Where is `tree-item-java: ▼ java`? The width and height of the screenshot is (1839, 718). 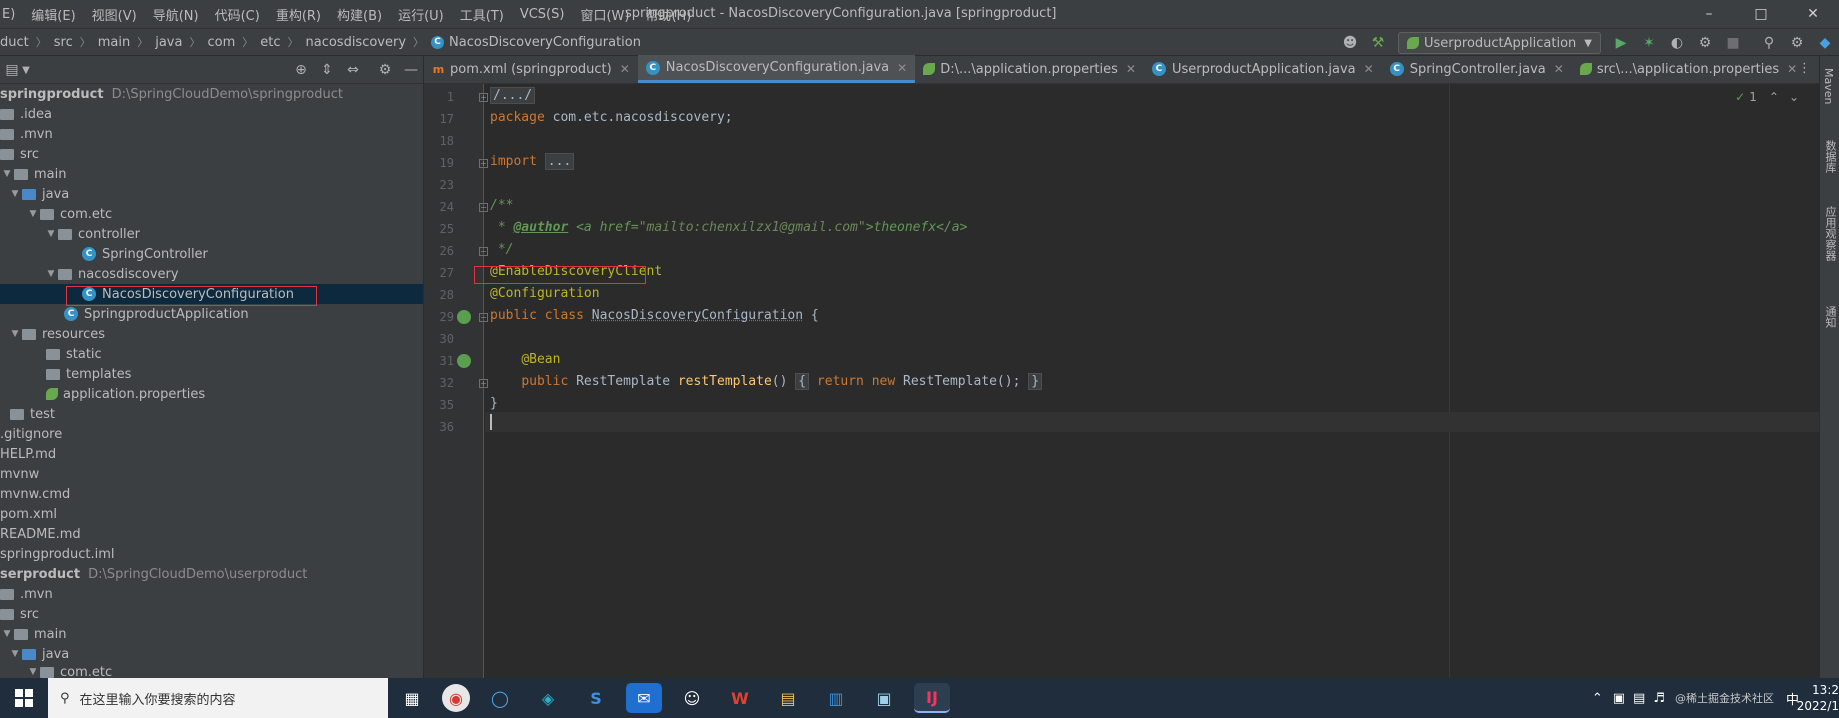
tree-item-java: ▼ java is located at coordinates (211, 654).